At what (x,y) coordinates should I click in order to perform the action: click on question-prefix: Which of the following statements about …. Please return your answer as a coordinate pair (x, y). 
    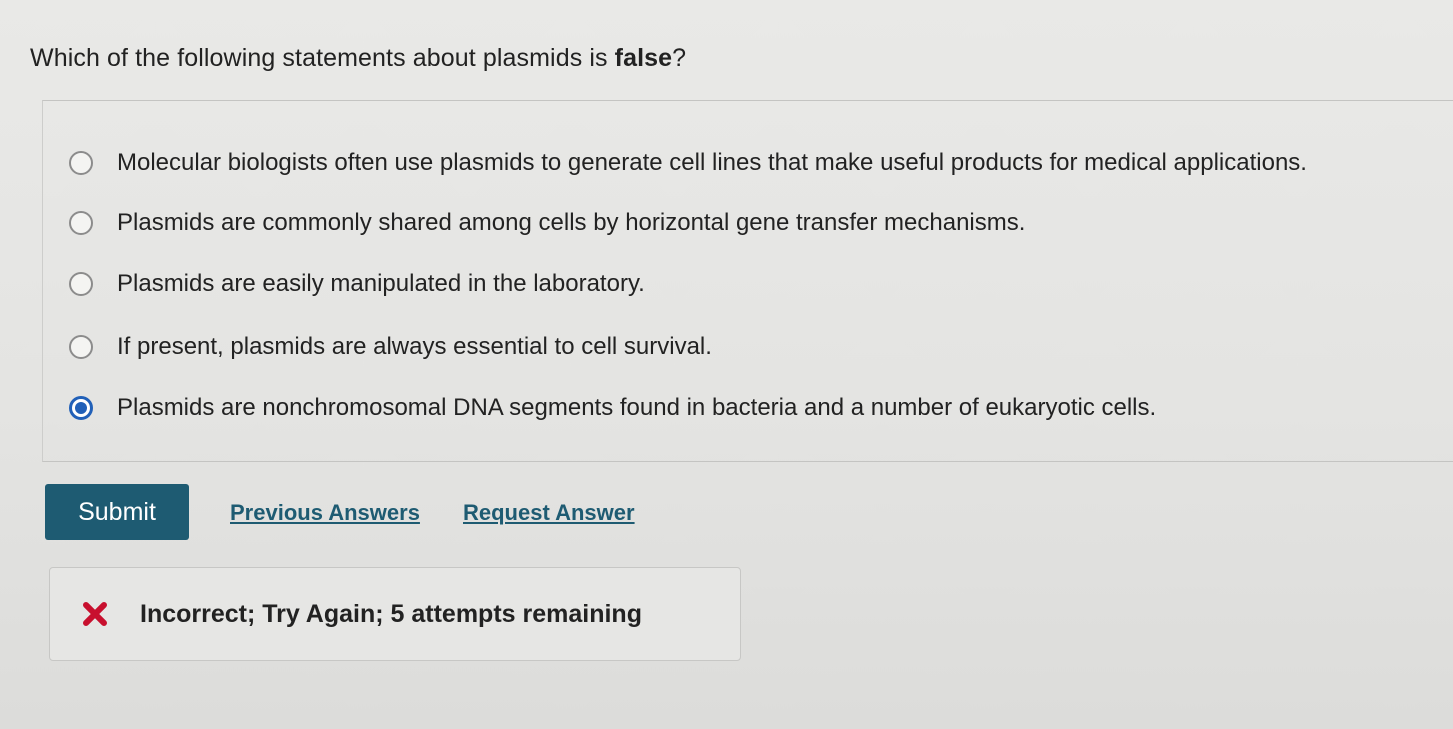
    Looking at the image, I should click on (322, 58).